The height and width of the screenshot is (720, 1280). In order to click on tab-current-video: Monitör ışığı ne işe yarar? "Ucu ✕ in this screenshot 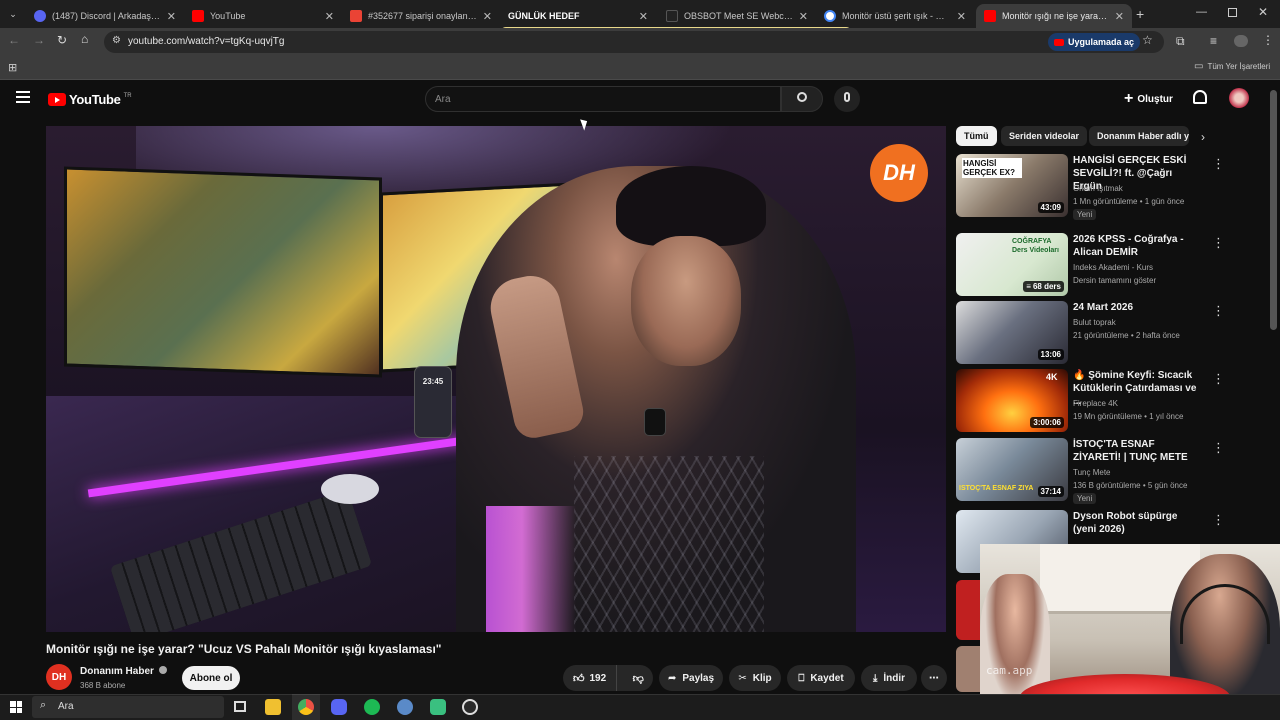, I will do `click(1054, 16)`.